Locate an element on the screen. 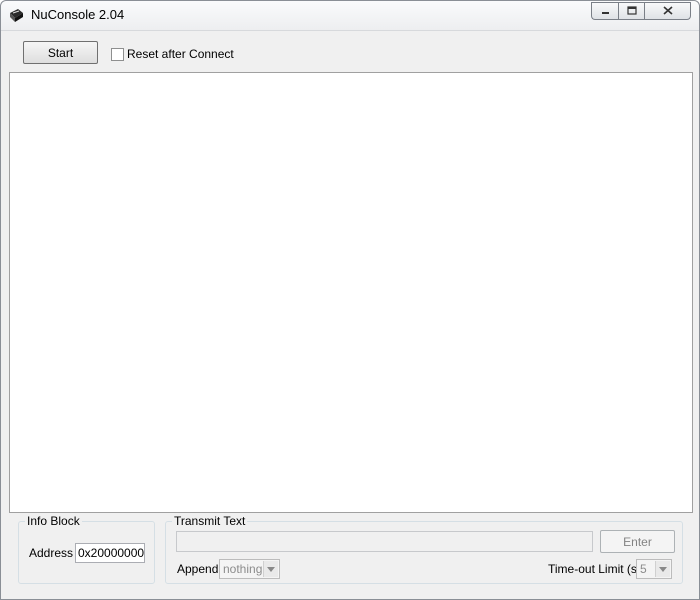  toolbar: Start Reset after Connect is located at coordinates (351, 51).